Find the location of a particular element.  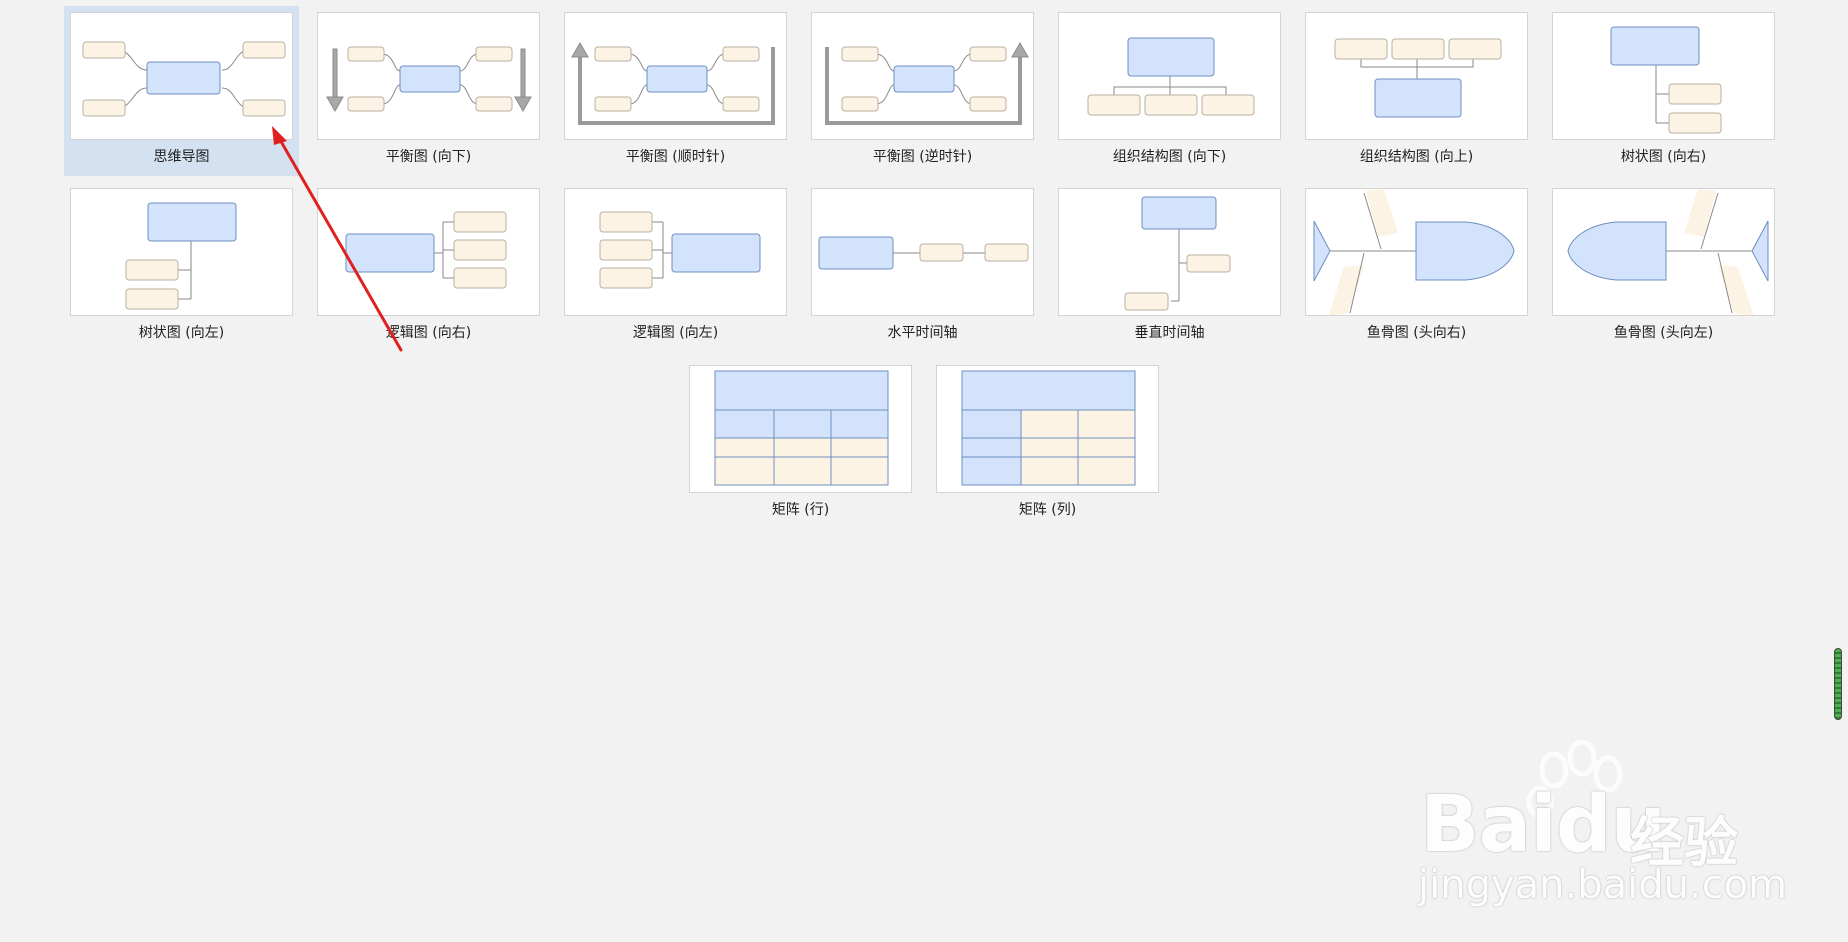

template-org-chart-up: 组织结构图 (向上) is located at coordinates (1416, 91).